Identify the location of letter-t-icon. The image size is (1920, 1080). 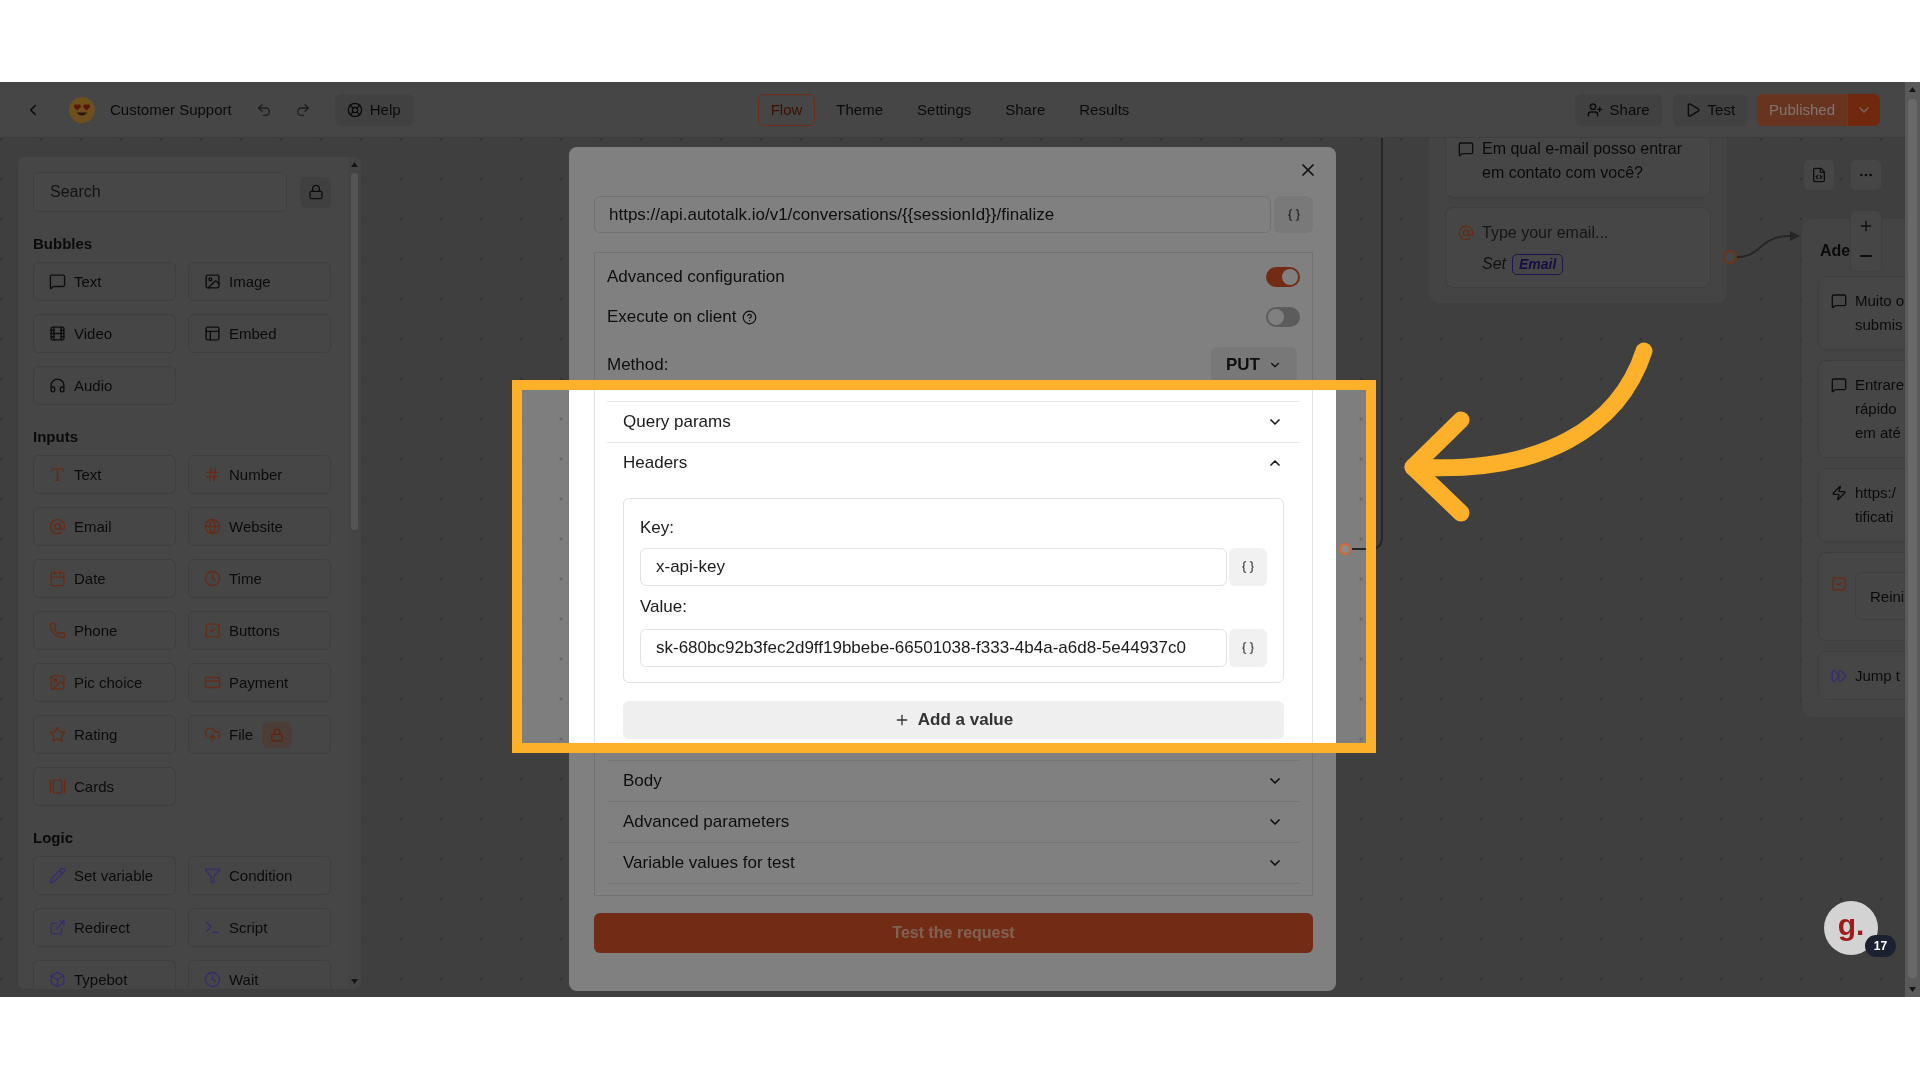
(57, 474).